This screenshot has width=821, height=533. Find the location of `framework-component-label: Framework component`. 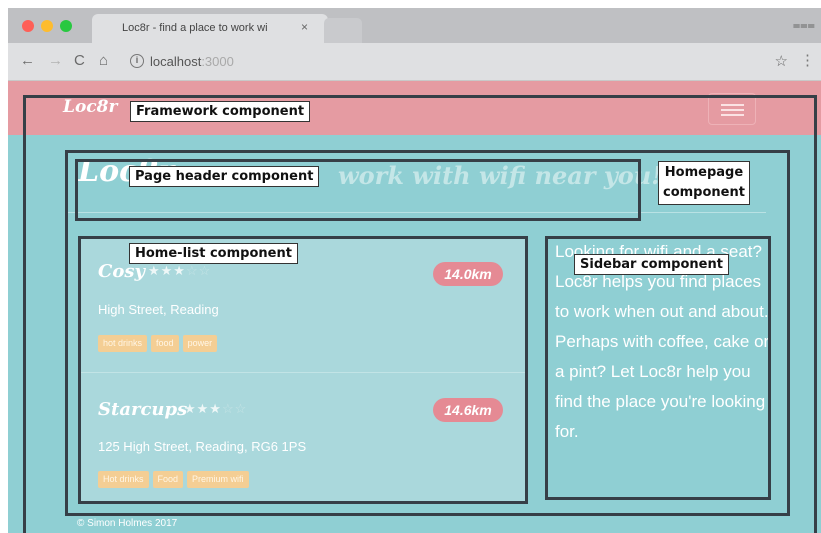

framework-component-label: Framework component is located at coordinates (220, 111).